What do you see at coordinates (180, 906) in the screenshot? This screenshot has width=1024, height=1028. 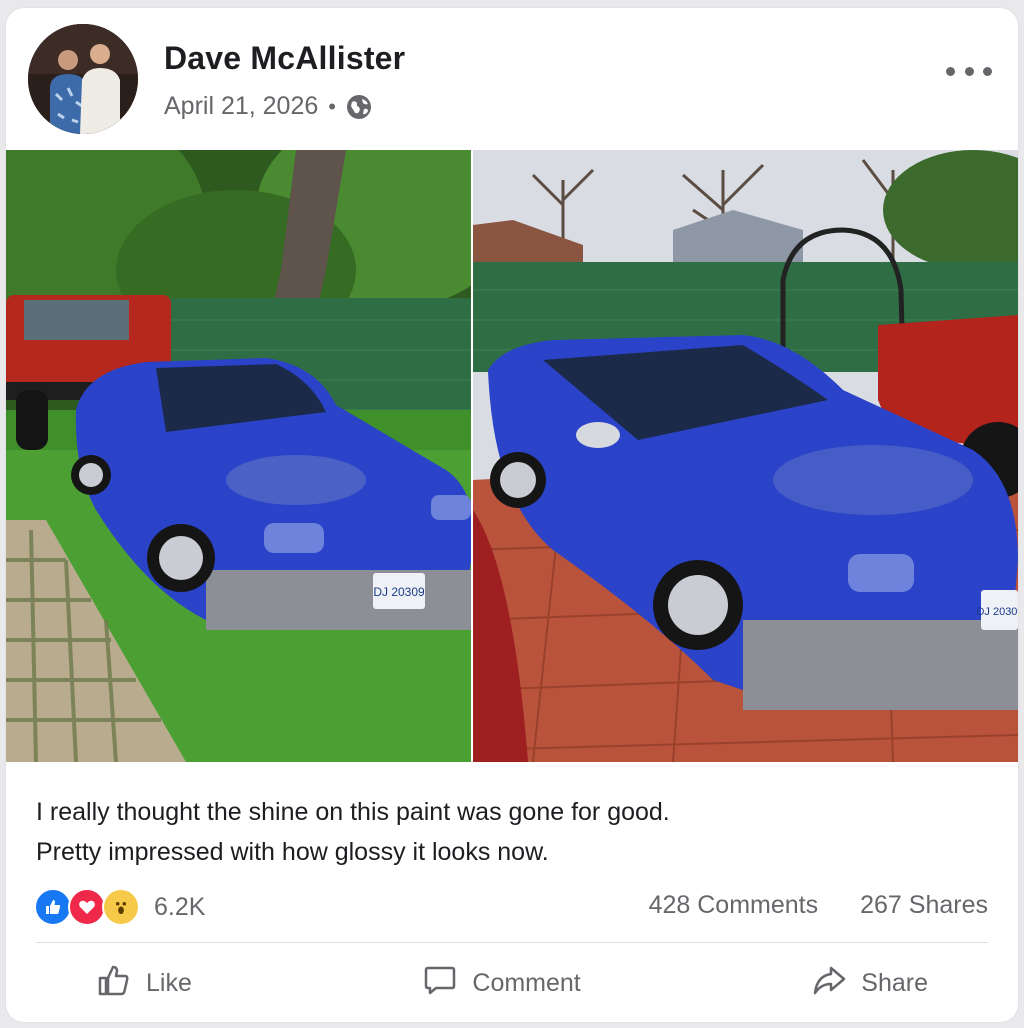 I see `reaction-count: 6.2K` at bounding box center [180, 906].